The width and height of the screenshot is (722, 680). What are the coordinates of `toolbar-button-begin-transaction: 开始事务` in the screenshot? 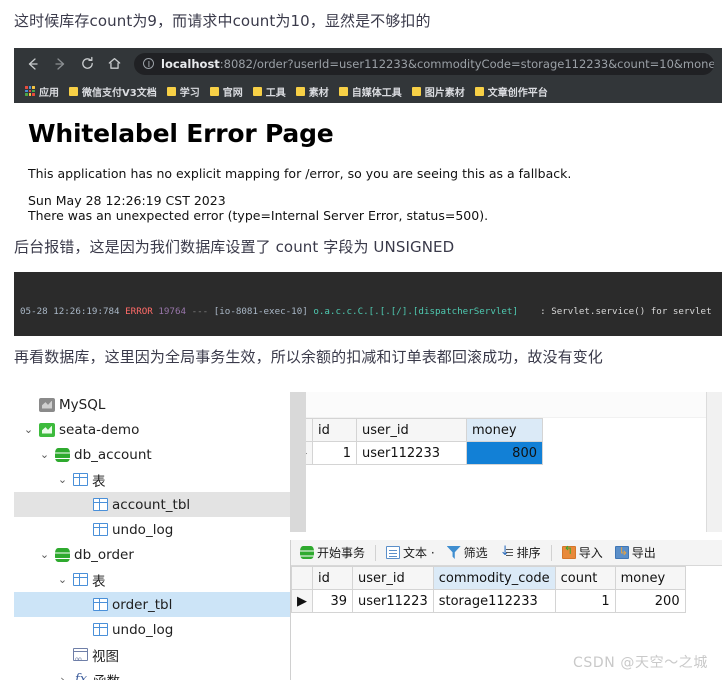 It's located at (332, 552).